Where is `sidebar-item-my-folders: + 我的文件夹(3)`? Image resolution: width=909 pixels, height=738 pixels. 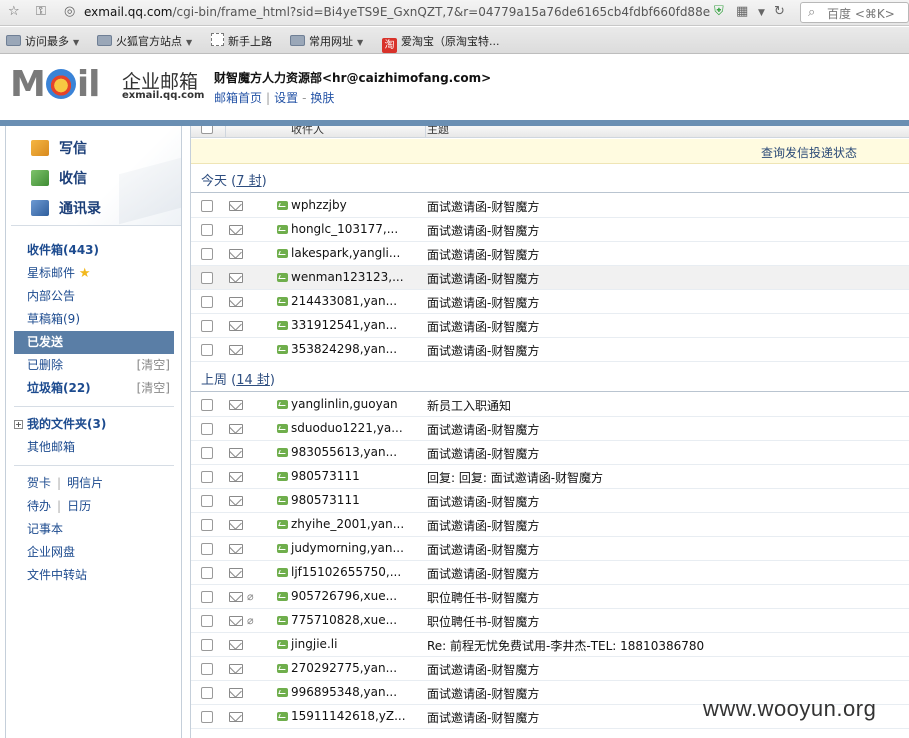 sidebar-item-my-folders: + 我的文件夹(3) is located at coordinates (94, 424).